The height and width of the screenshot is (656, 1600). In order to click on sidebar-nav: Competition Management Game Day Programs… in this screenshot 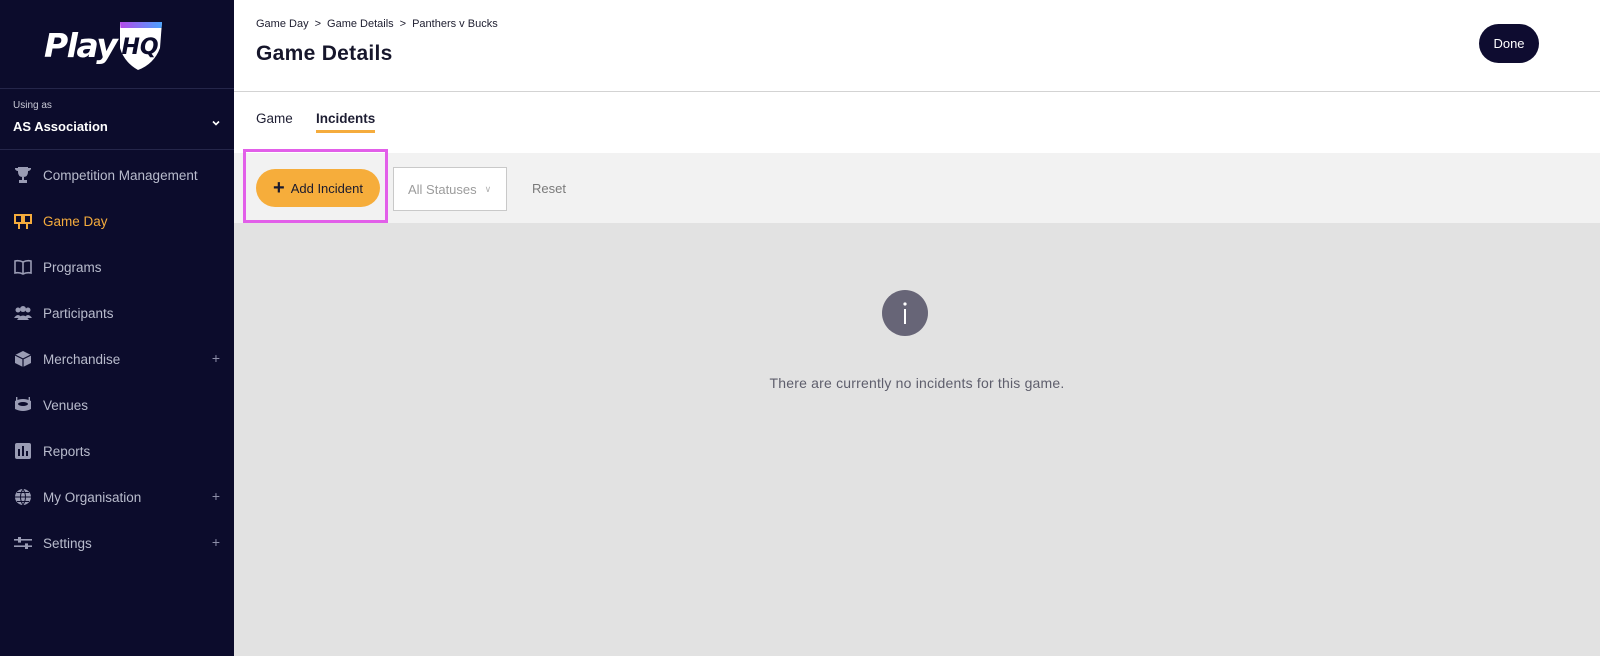, I will do `click(117, 359)`.